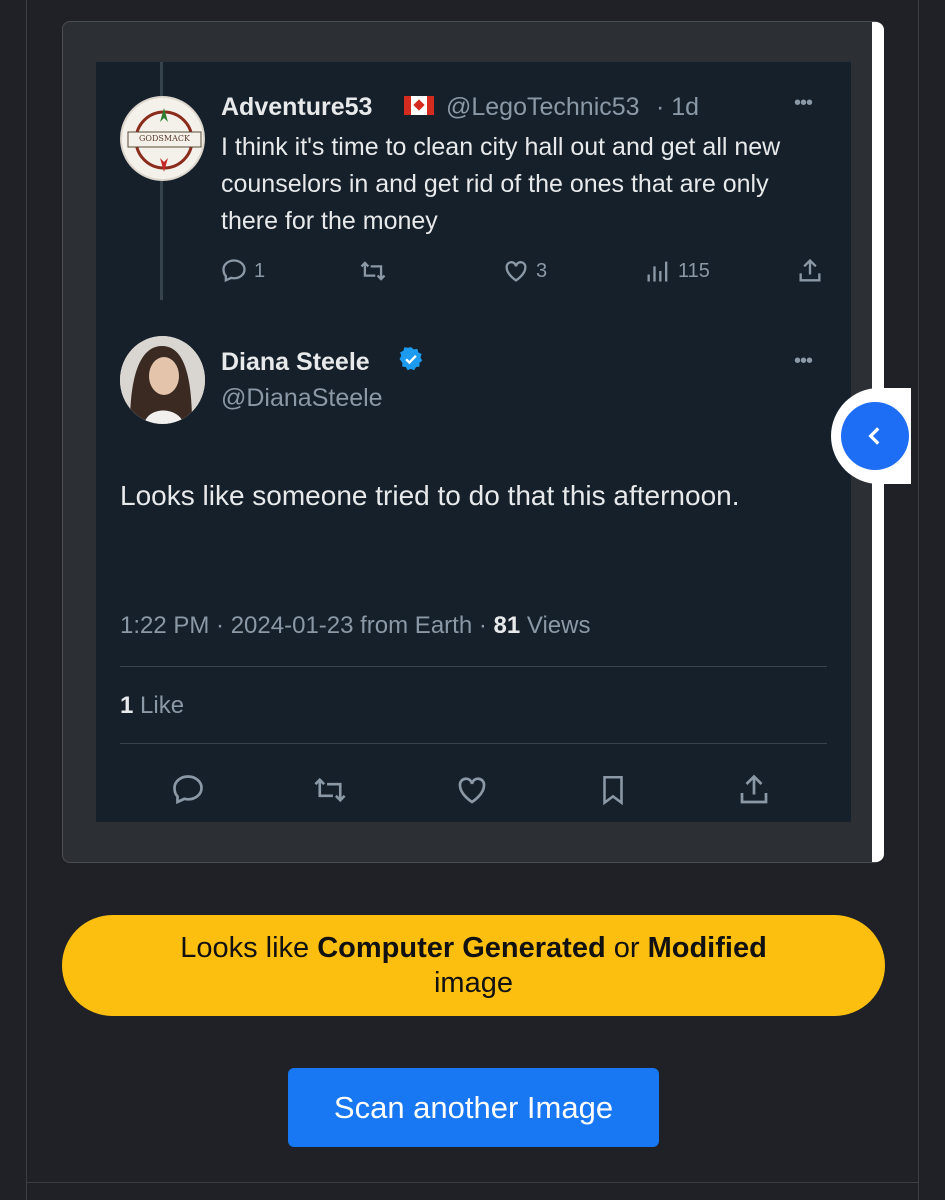  Describe the element at coordinates (657, 271) in the screenshot. I see `views-icon` at that location.